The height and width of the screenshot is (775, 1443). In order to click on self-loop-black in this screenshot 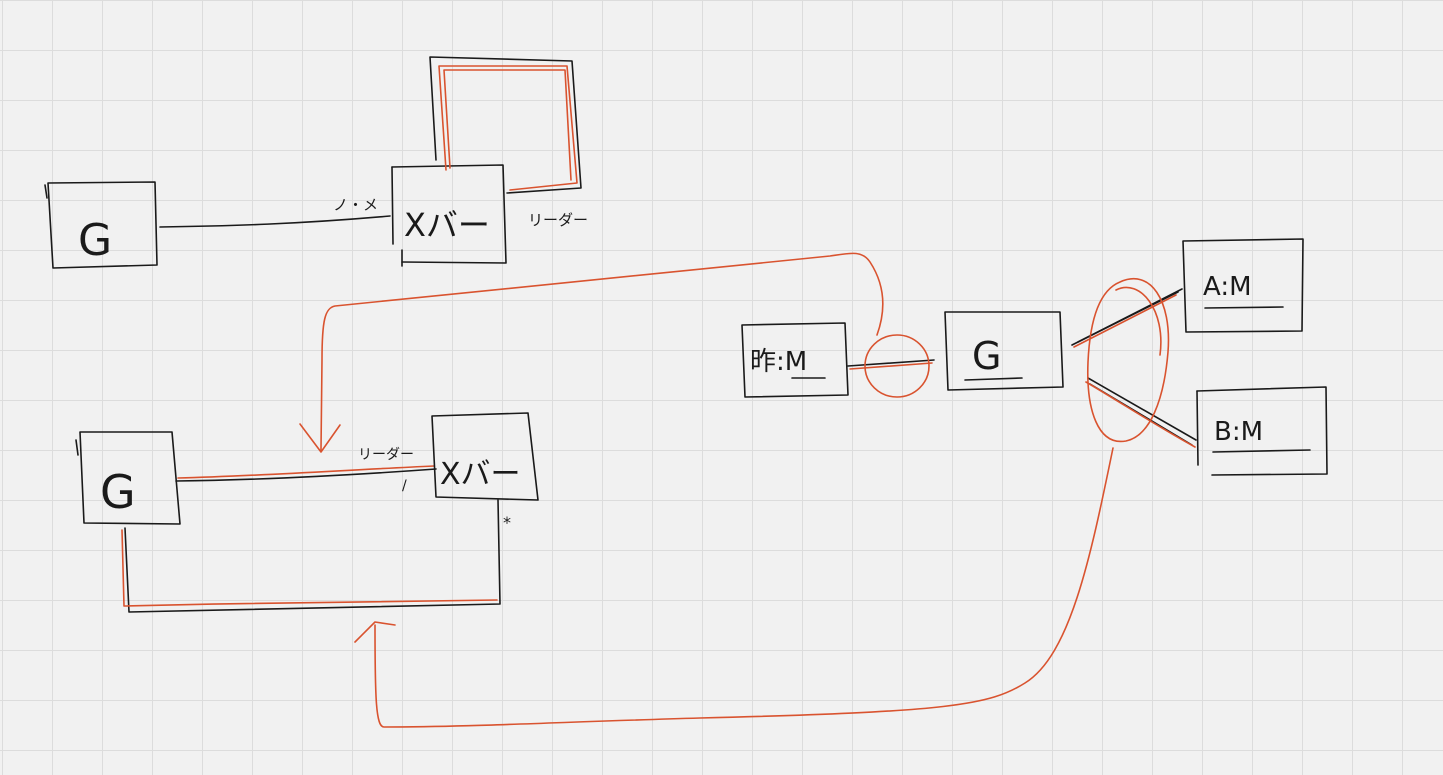, I will do `click(505, 125)`.